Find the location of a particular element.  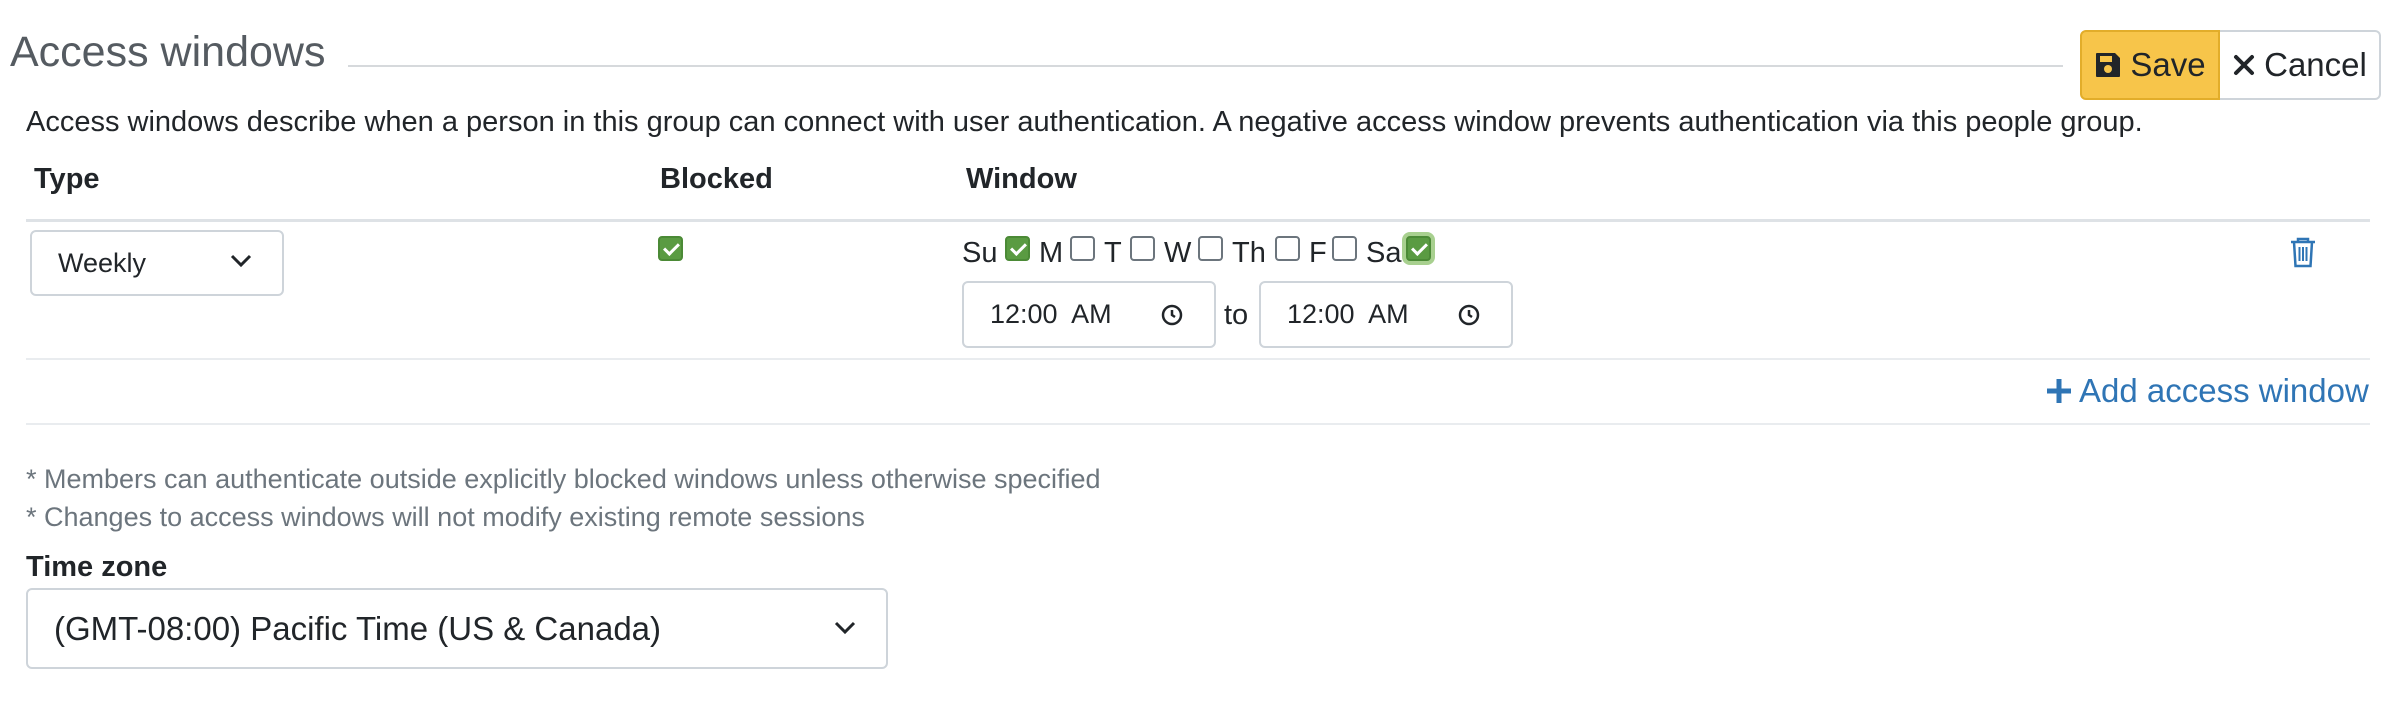

cancel-button: Cancel is located at coordinates (2300, 65).